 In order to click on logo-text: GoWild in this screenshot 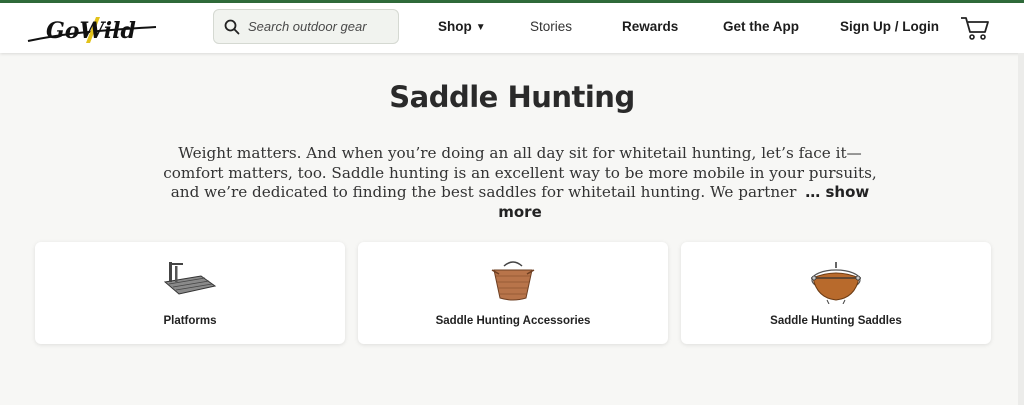, I will do `click(91, 31)`.